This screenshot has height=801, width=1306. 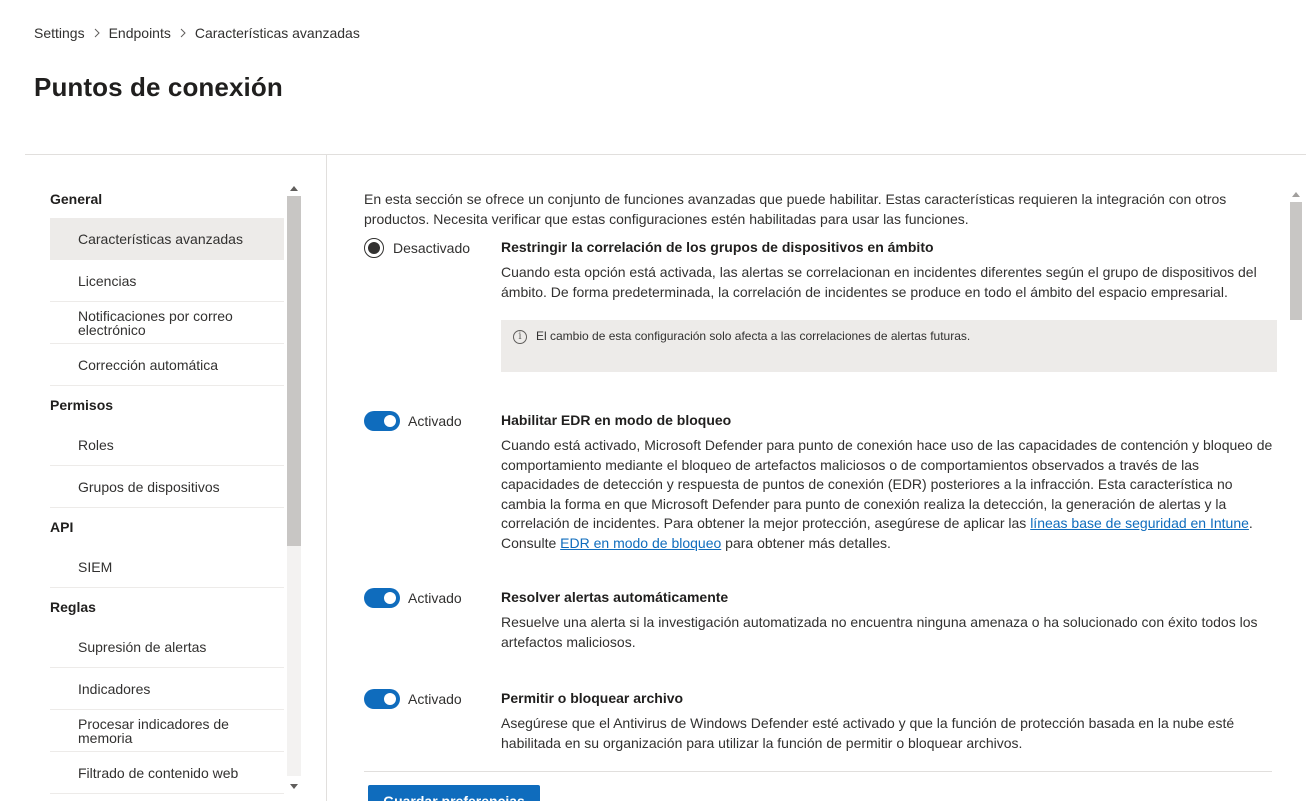 What do you see at coordinates (277, 33) in the screenshot?
I see `breadcrumb-current: Características avanzadas` at bounding box center [277, 33].